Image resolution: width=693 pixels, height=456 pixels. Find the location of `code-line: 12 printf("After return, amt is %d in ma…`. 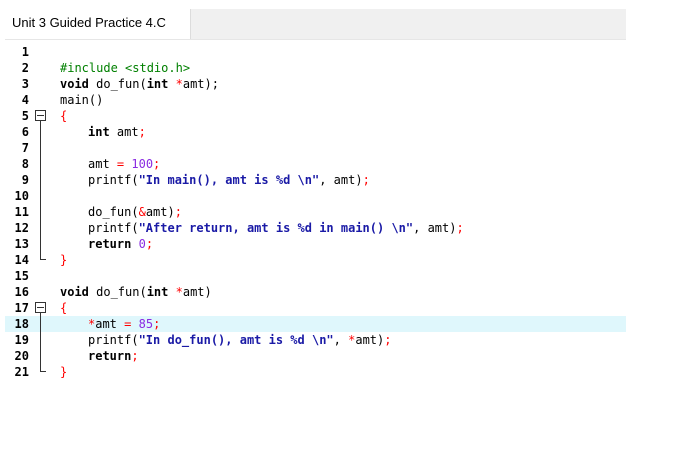

code-line: 12 printf("After return, amt is %d in ma… is located at coordinates (315, 228).